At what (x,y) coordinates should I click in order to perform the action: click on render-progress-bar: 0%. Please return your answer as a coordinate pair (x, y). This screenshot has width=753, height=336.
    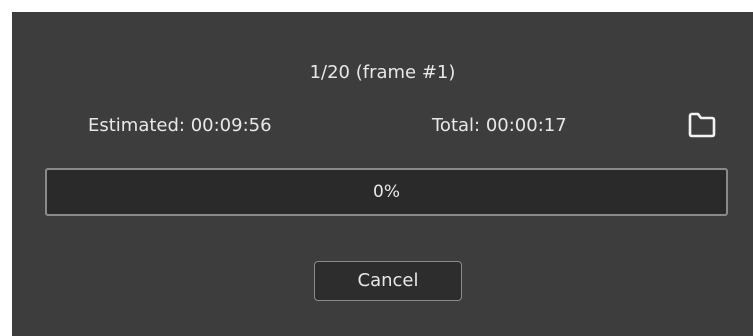
    Looking at the image, I should click on (386, 192).